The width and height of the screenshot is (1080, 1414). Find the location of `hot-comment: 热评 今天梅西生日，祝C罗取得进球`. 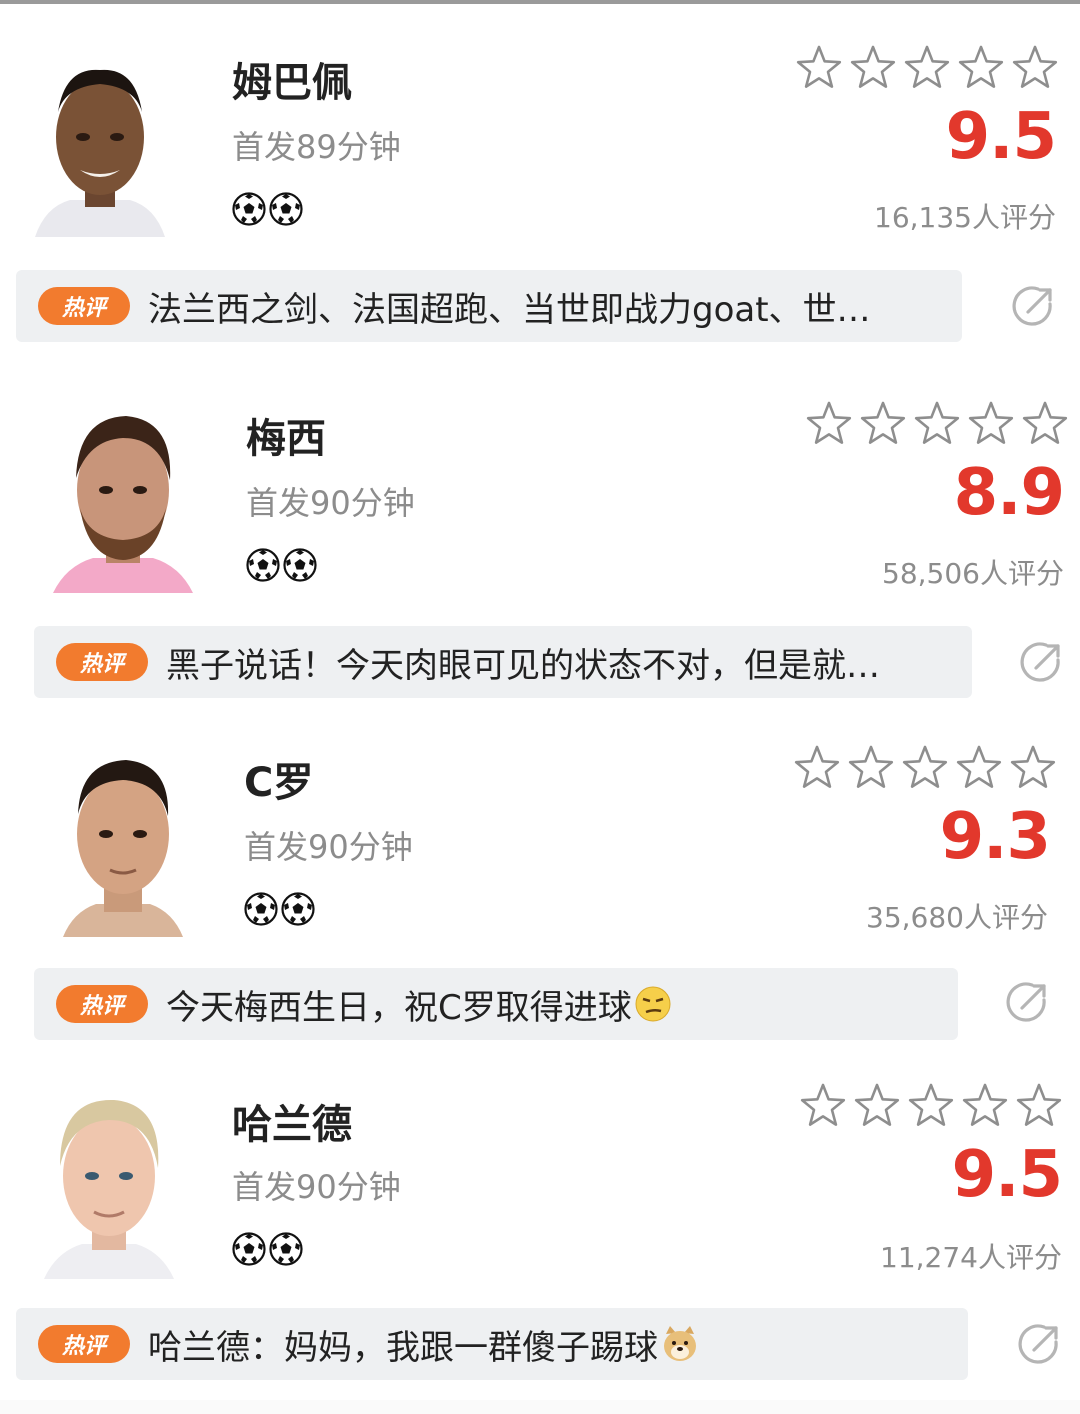

hot-comment: 热评 今天梅西生日，祝C罗取得进球 is located at coordinates (496, 1004).